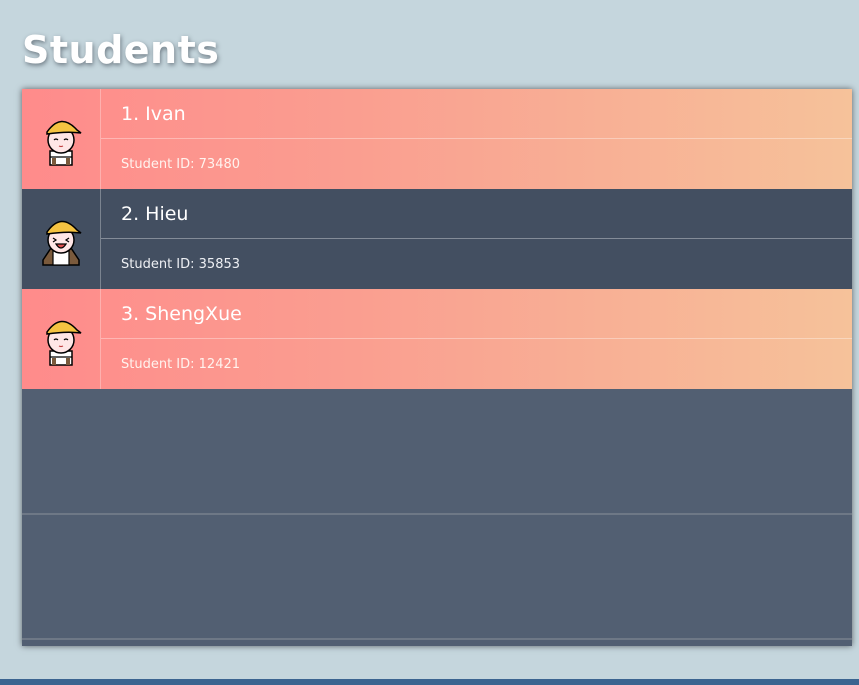 Image resolution: width=859 pixels, height=685 pixels. What do you see at coordinates (476, 114) in the screenshot?
I see `student-name: 1. Ivan` at bounding box center [476, 114].